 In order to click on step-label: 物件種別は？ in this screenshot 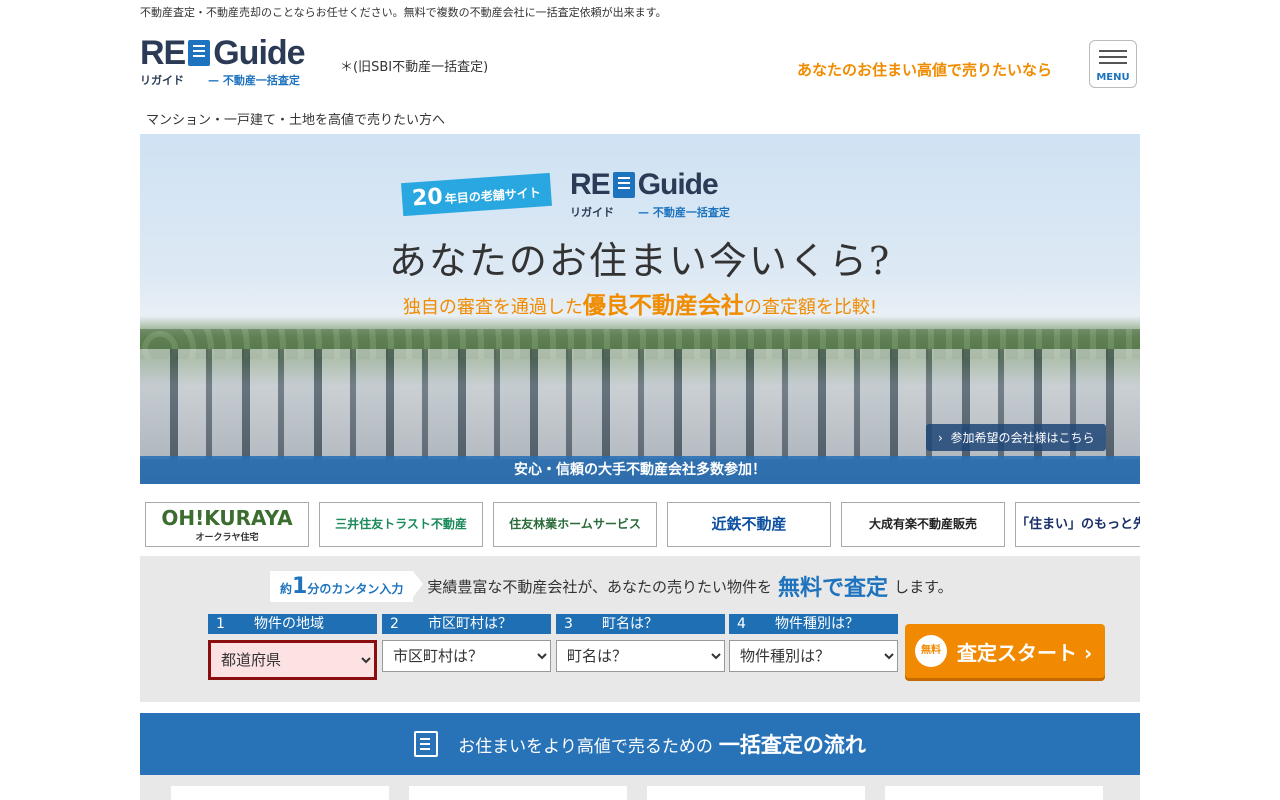, I will do `click(817, 624)`.